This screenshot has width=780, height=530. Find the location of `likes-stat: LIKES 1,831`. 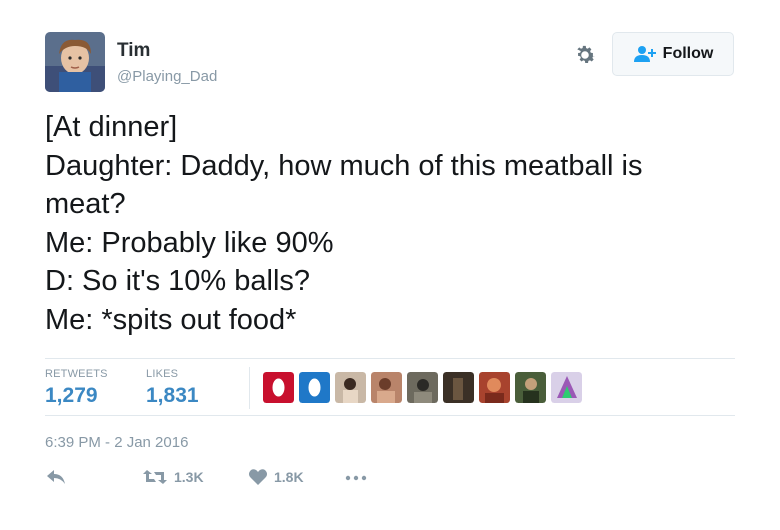

likes-stat: LIKES 1,831 is located at coordinates (172, 388).